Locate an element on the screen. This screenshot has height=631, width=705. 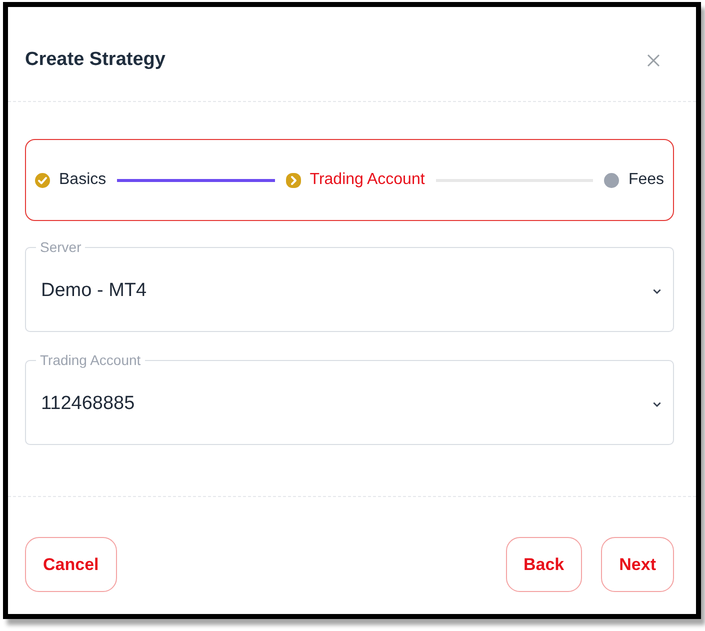
footer-button: Back is located at coordinates (544, 564).